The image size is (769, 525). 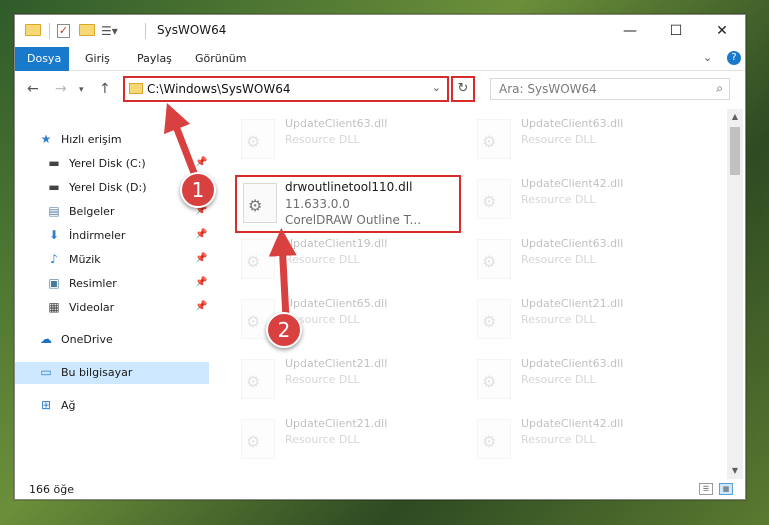 I want to click on arrow-to-file, so click(x=282, y=275).